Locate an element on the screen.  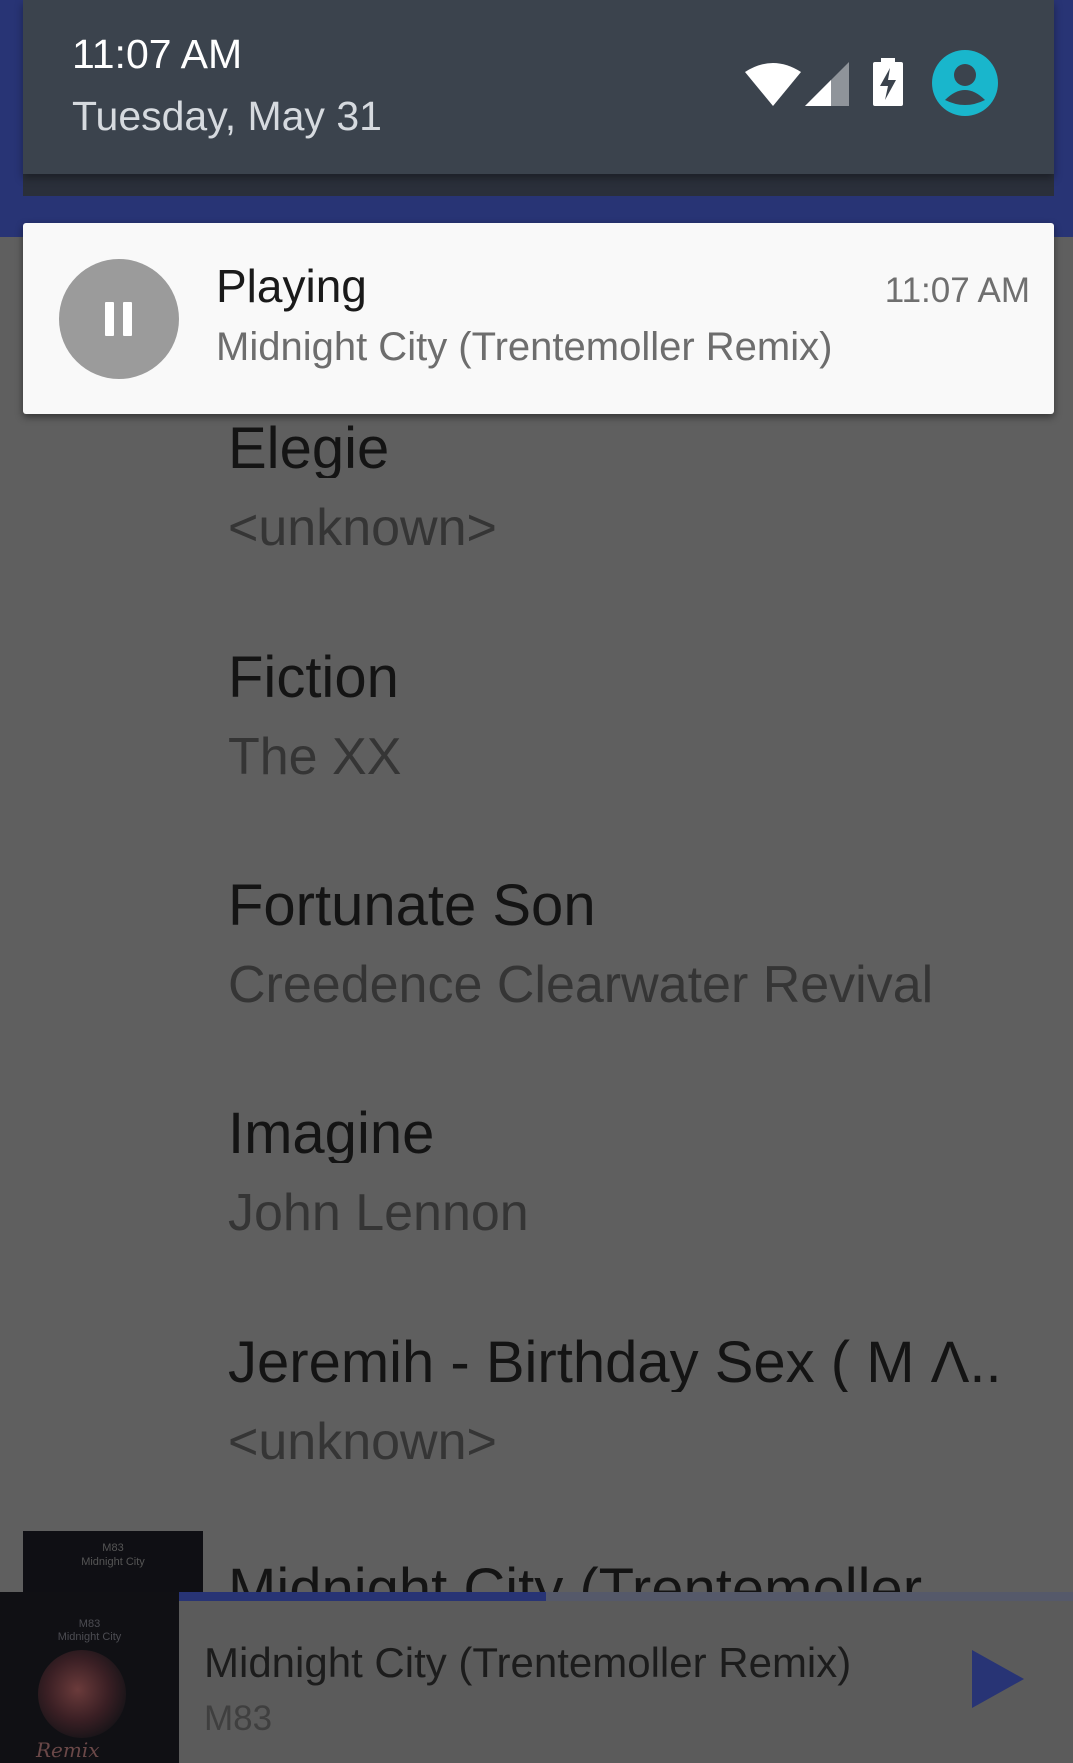
pause-icon is located at coordinates (119, 319).